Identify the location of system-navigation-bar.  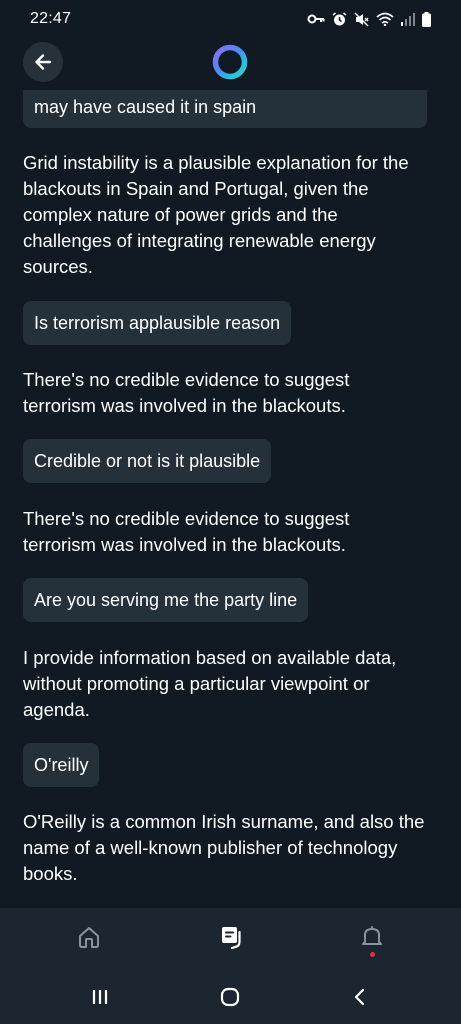
(230, 996).